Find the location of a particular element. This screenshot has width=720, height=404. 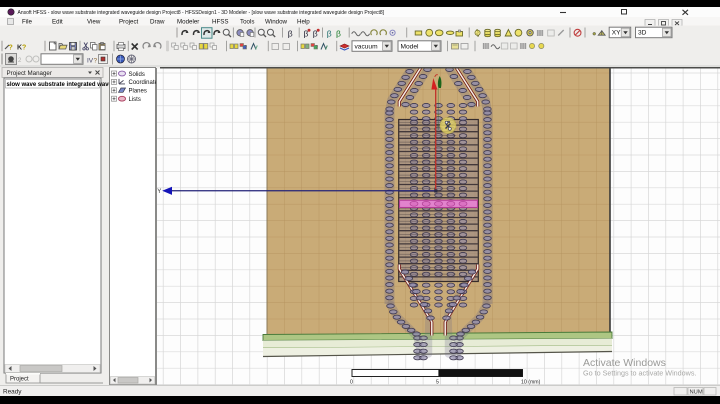

svg-text: Project Manager is located at coordinates (29, 73).